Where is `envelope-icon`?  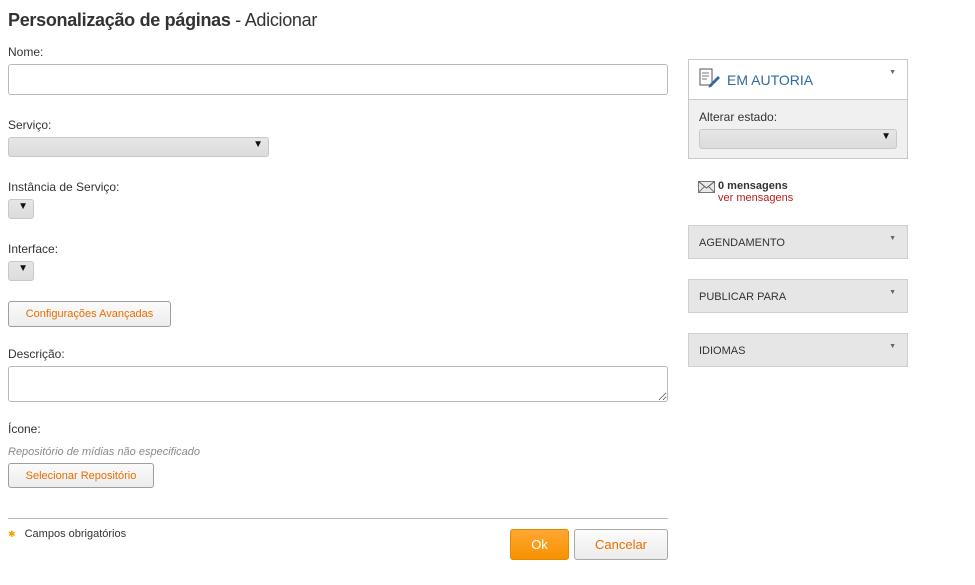
envelope-icon is located at coordinates (706, 189).